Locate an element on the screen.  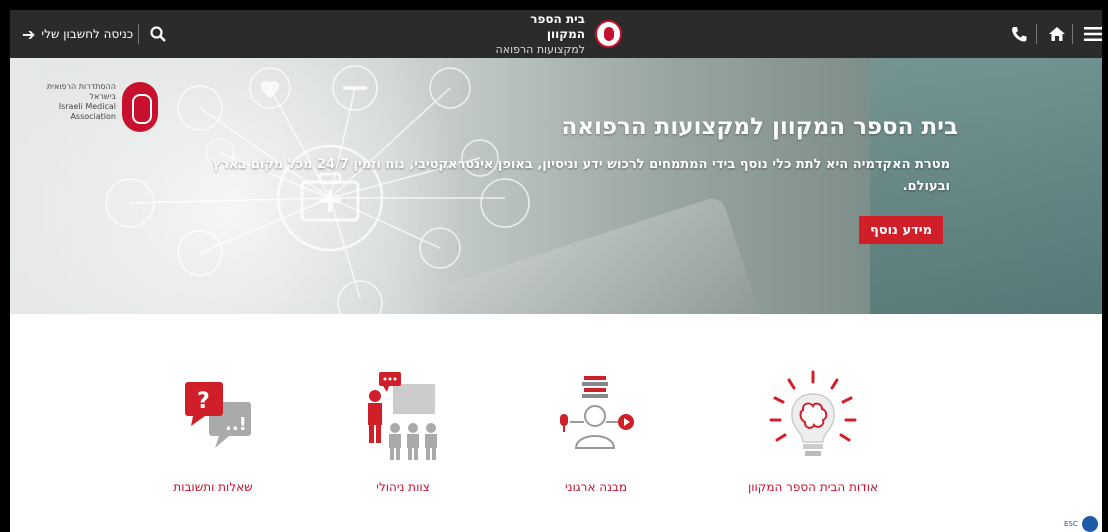
feature-faq: ..! ? שאלות ותשובות is located at coordinates (213, 431).